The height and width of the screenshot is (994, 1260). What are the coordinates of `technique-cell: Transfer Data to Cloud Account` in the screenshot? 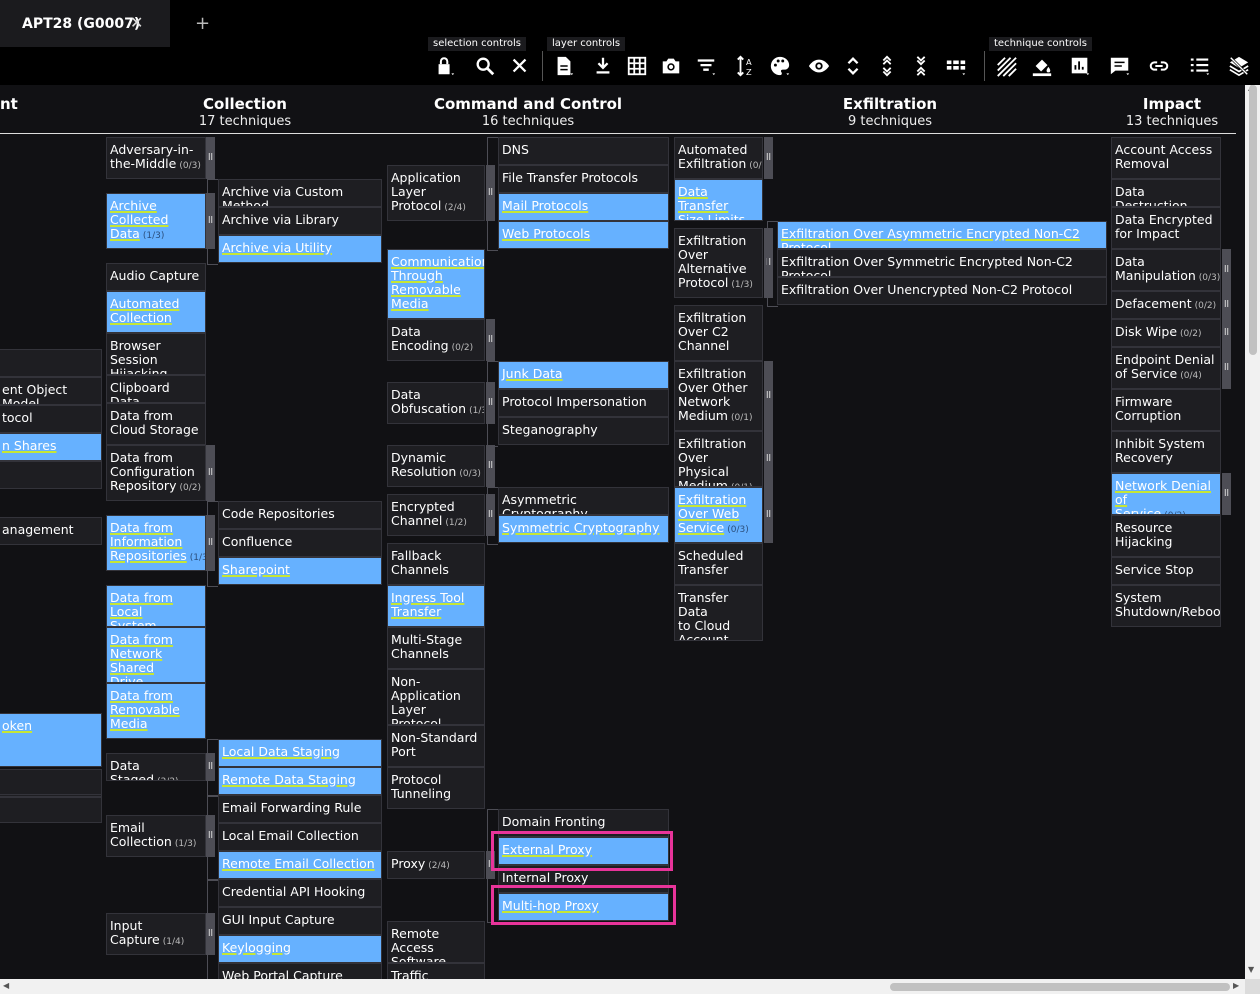 It's located at (718, 613).